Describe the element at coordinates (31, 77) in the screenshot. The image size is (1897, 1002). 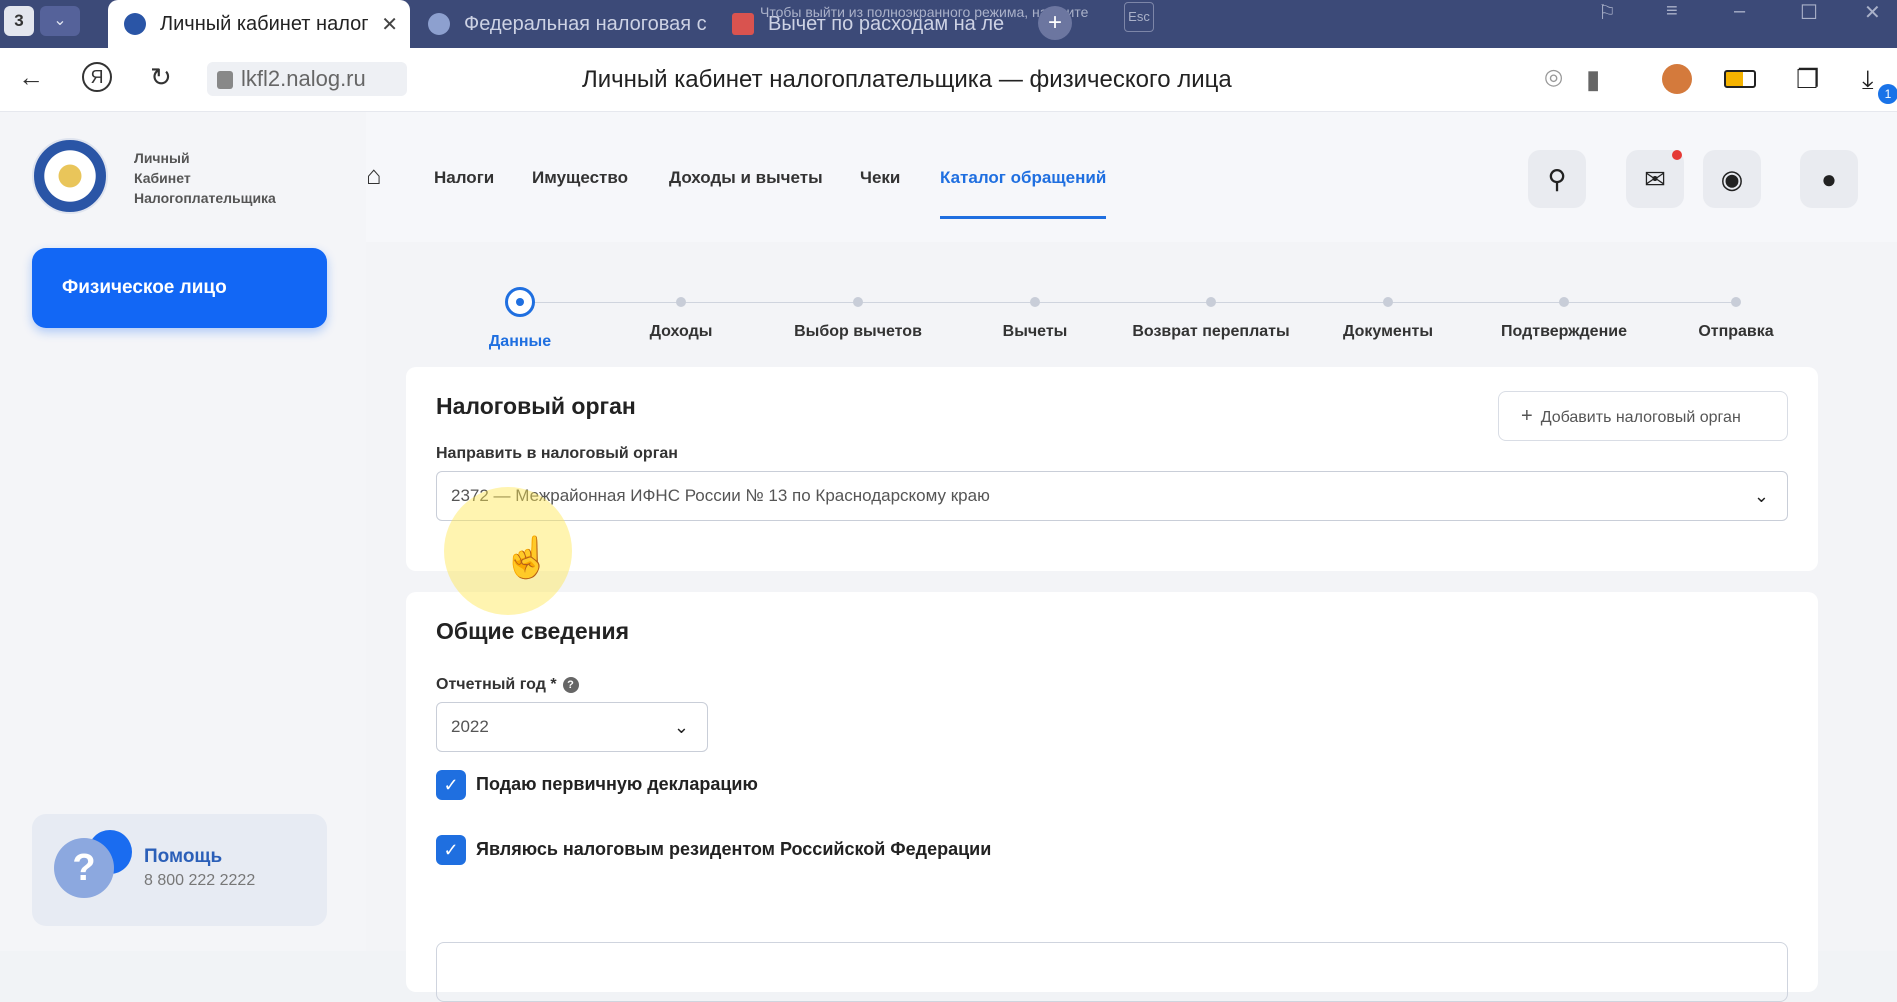
I see `back-icon: ←` at that location.